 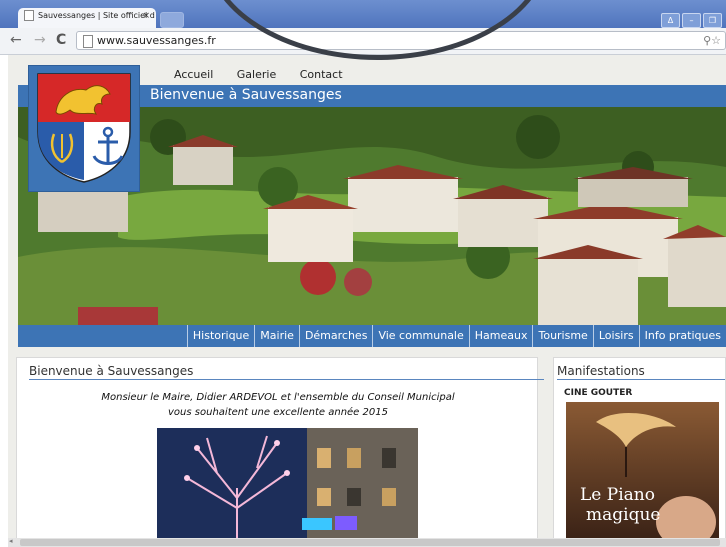 What do you see at coordinates (712, 40) in the screenshot?
I see `bookmark-star-icon: ⚲☆` at bounding box center [712, 40].